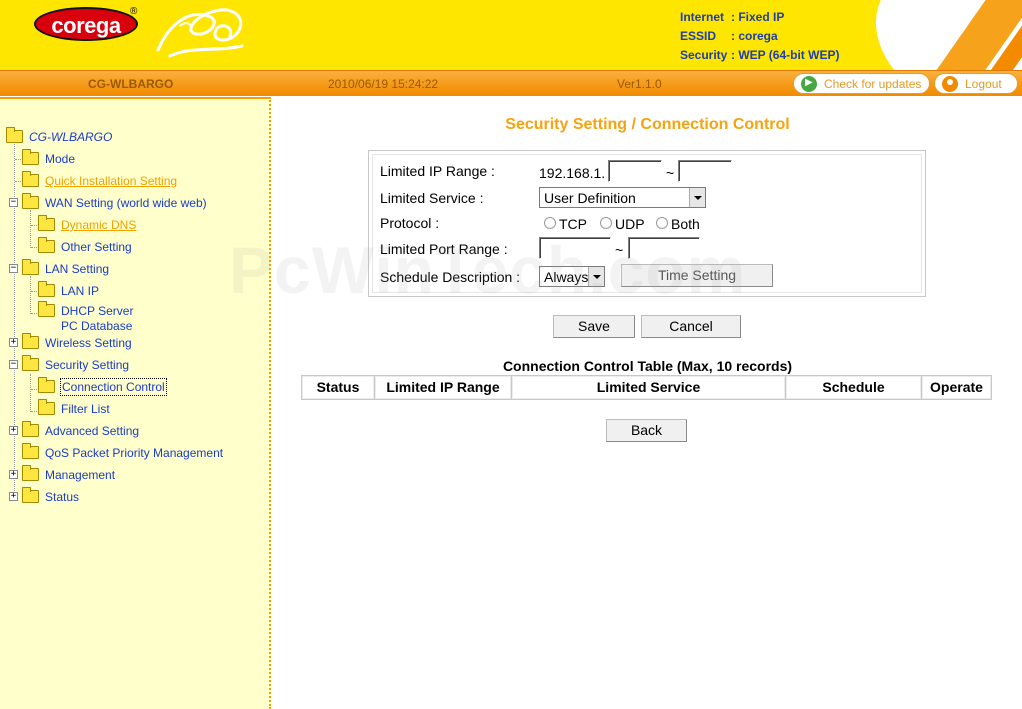 The height and width of the screenshot is (709, 1022). What do you see at coordinates (111, 181) in the screenshot?
I see `sidebar-item-label: Quick Installation Setting` at bounding box center [111, 181].